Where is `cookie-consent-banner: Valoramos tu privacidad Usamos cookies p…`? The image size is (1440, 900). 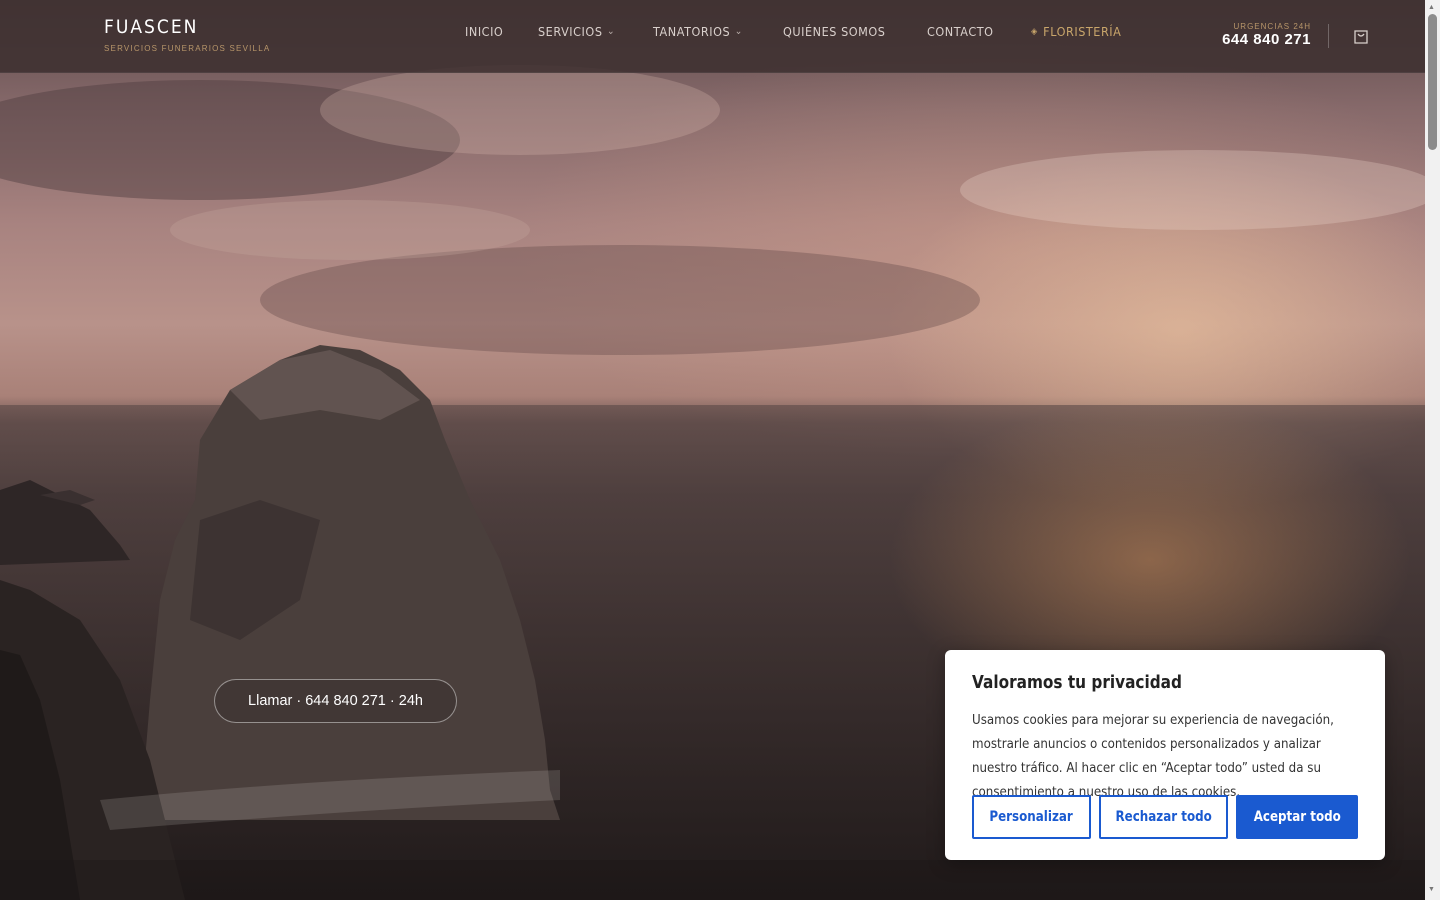 cookie-consent-banner: Valoramos tu privacidad Usamos cookies p… is located at coordinates (1165, 755).